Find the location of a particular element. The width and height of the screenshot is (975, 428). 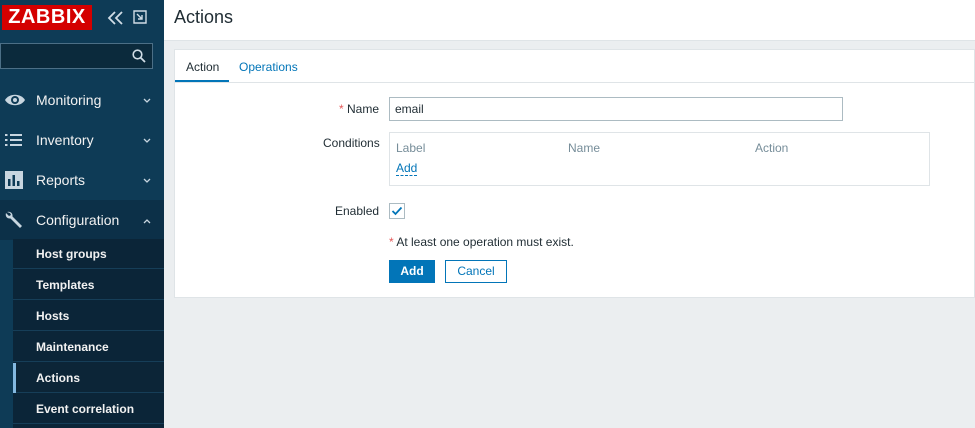

submenu-item-label: Host groups is located at coordinates (71, 254).